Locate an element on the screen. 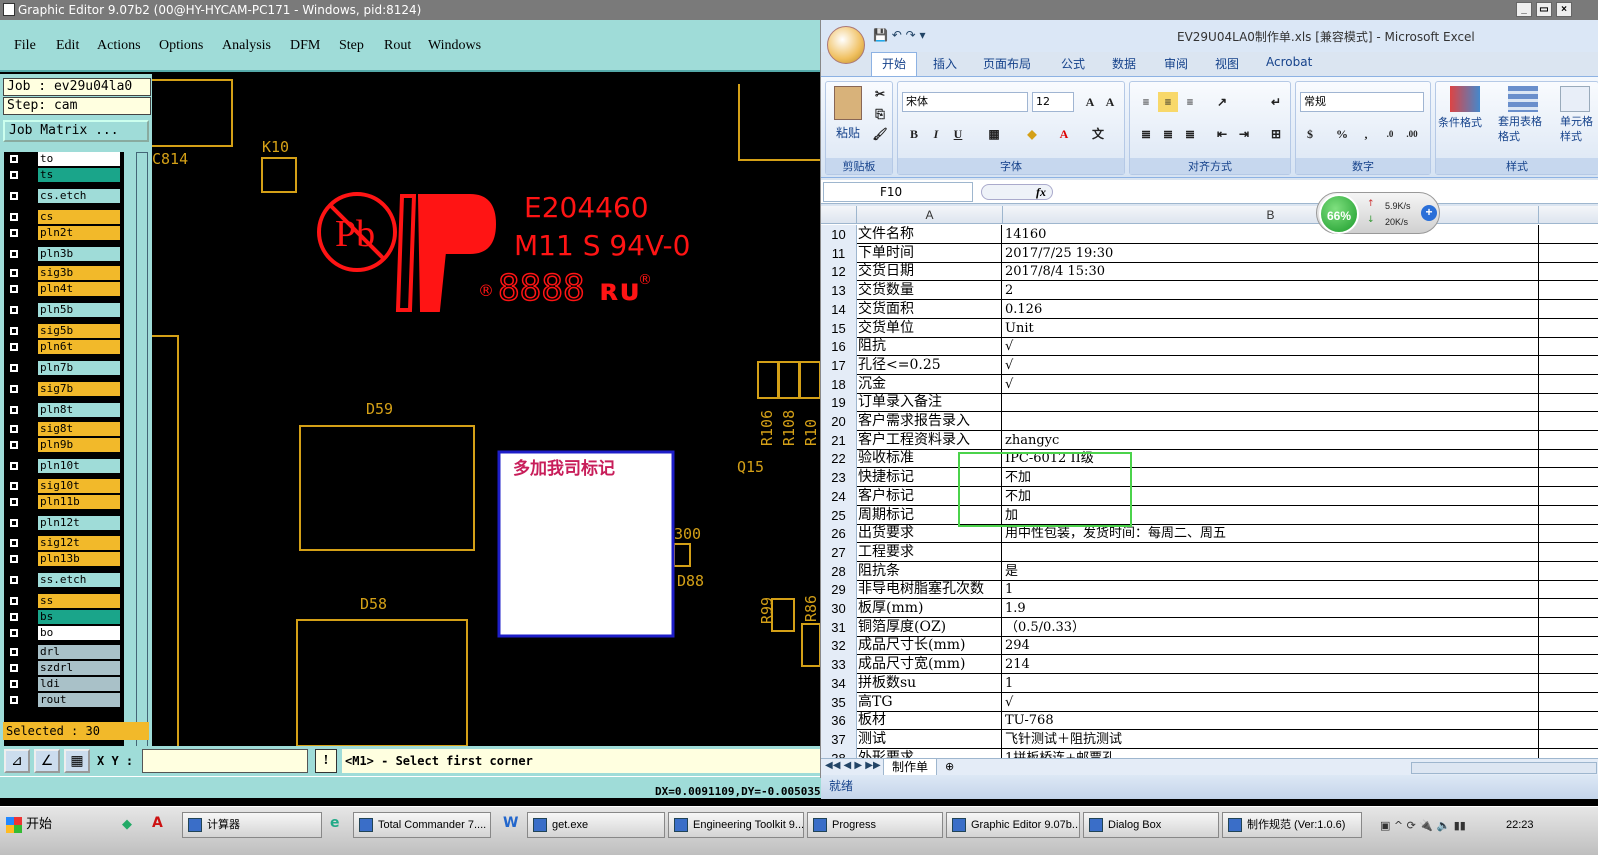  layer-name: bo is located at coordinates (79, 633).